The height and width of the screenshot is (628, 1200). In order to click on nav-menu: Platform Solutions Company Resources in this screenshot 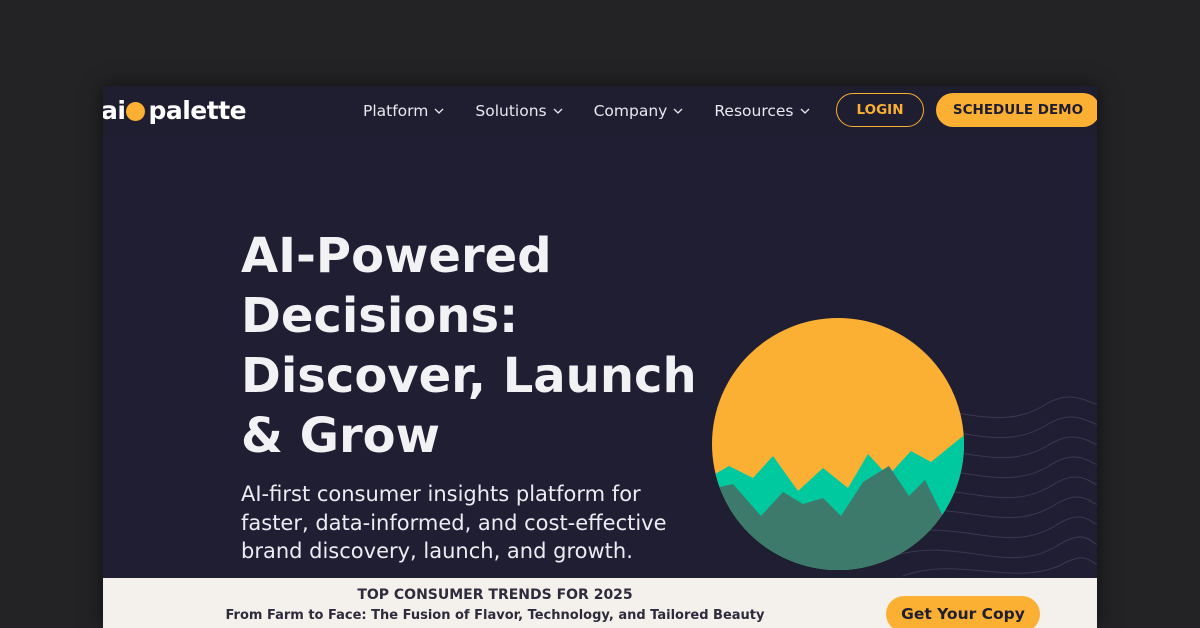, I will do `click(602, 111)`.